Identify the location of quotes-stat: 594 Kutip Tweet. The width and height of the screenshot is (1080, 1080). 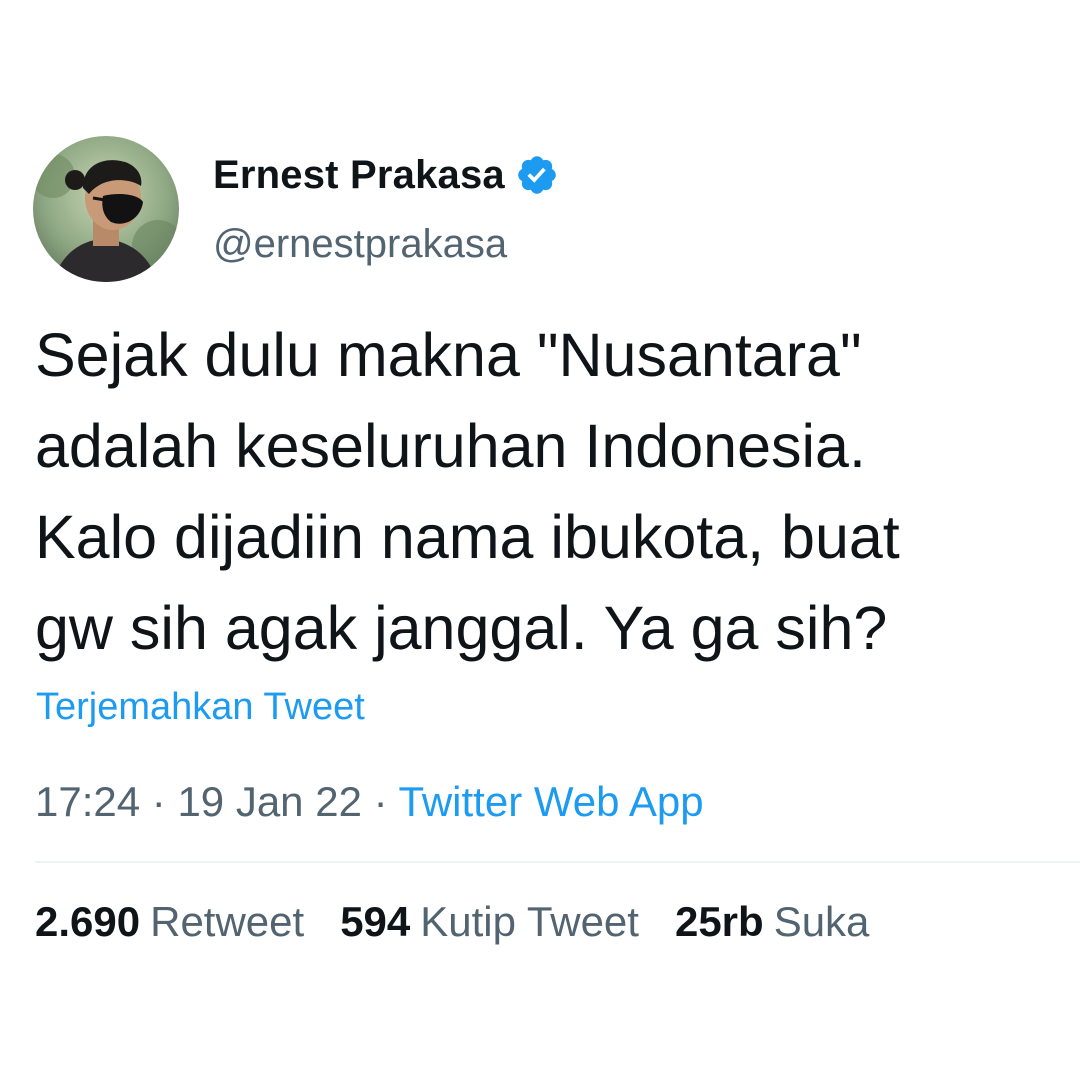
(489, 922).